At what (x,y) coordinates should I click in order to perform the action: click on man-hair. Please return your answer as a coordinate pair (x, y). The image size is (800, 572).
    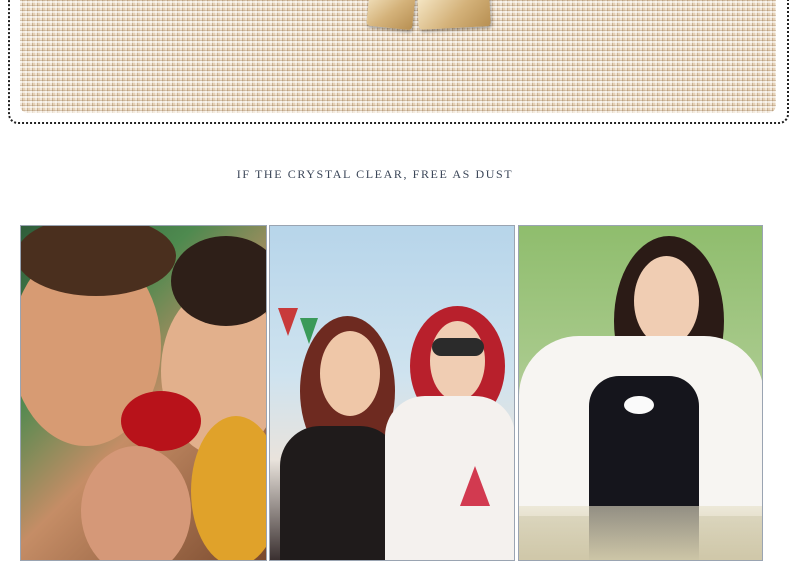
    Looking at the image, I should click on (98, 261).